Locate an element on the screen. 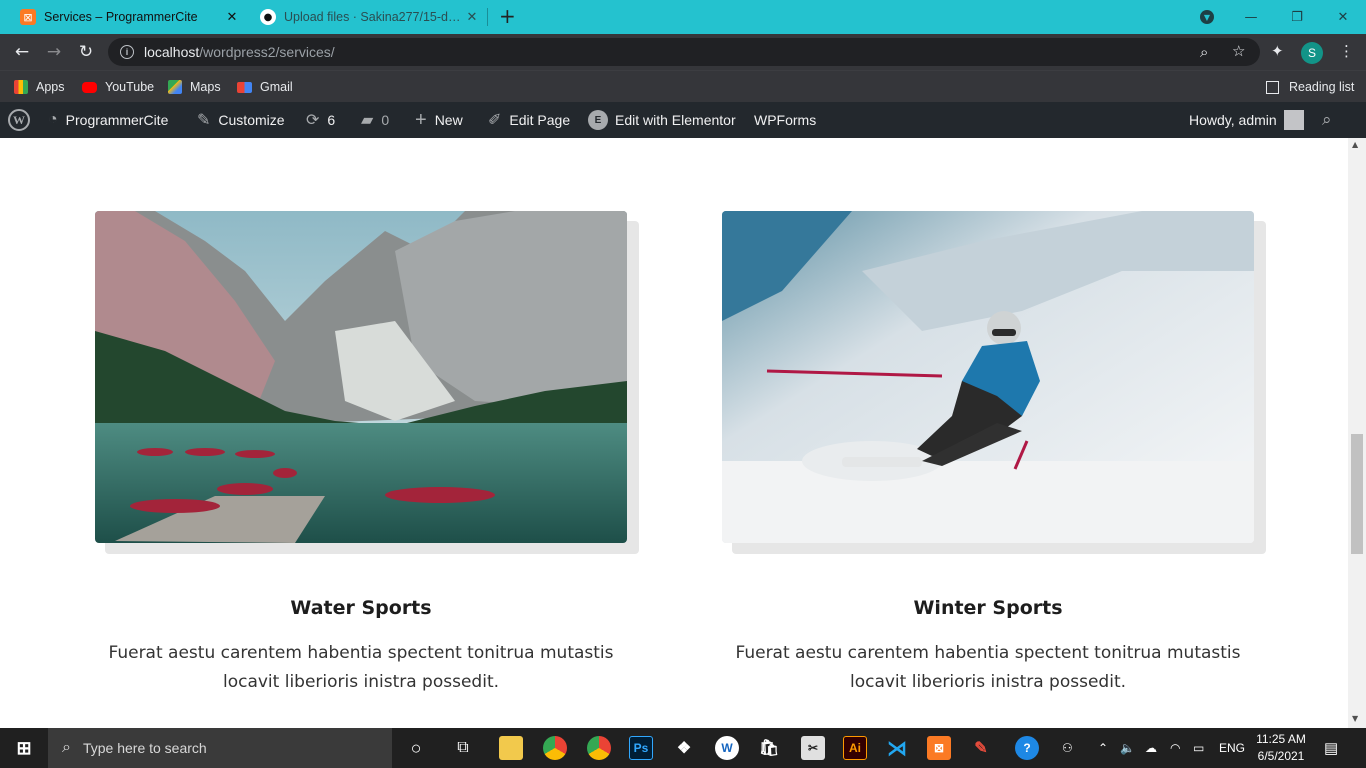 This screenshot has height=768, width=1366. close-window-button: ✕ is located at coordinates (1343, 17).